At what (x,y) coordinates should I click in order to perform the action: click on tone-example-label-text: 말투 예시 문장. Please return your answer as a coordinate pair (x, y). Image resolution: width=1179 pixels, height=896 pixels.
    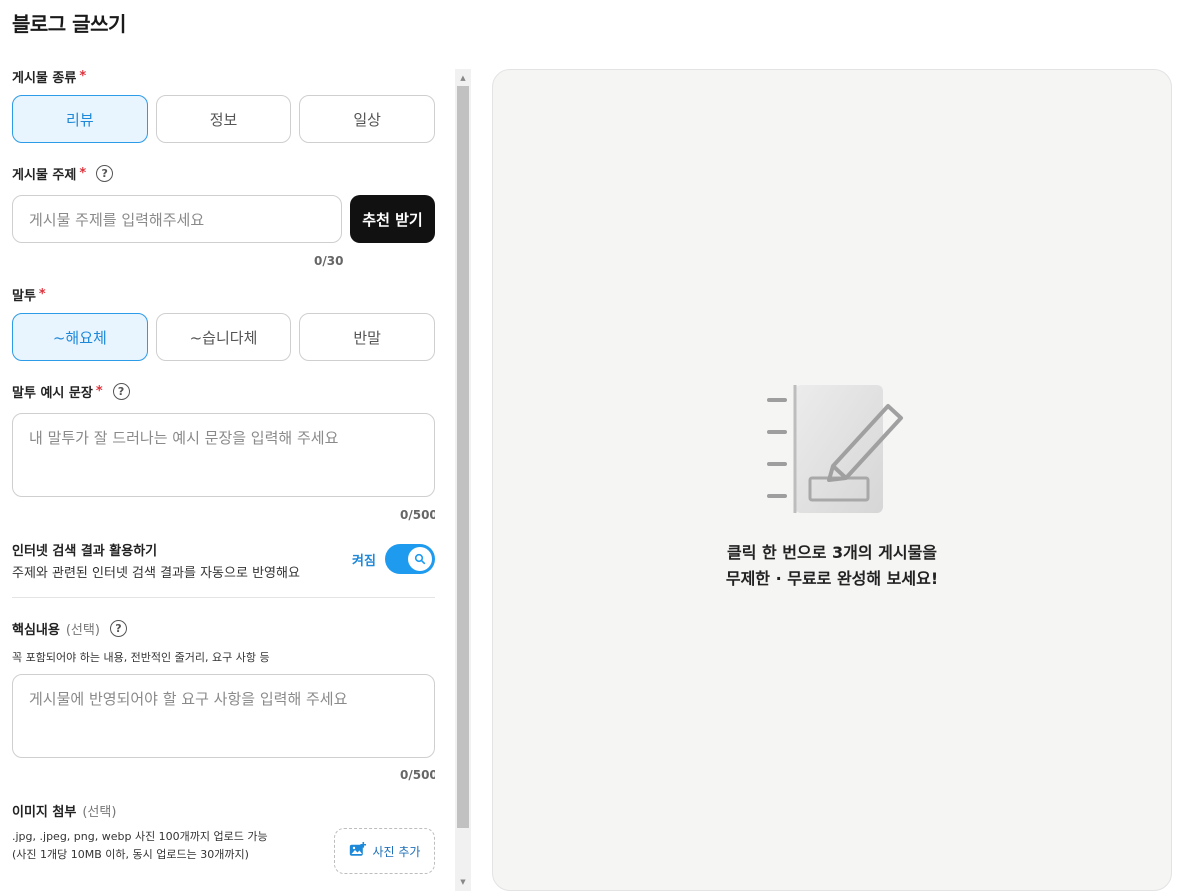
    Looking at the image, I should click on (52, 393).